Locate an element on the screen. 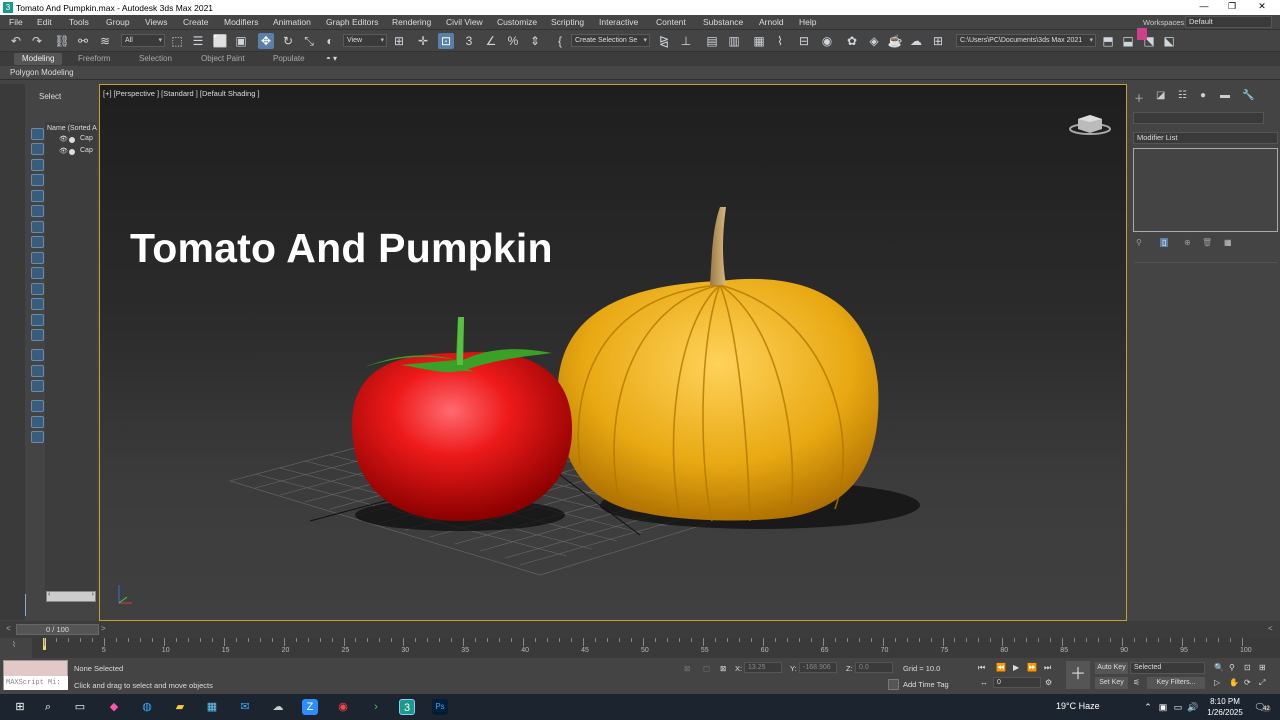 The height and width of the screenshot is (720, 1280). chrome-icon: ◉ is located at coordinates (343, 707).